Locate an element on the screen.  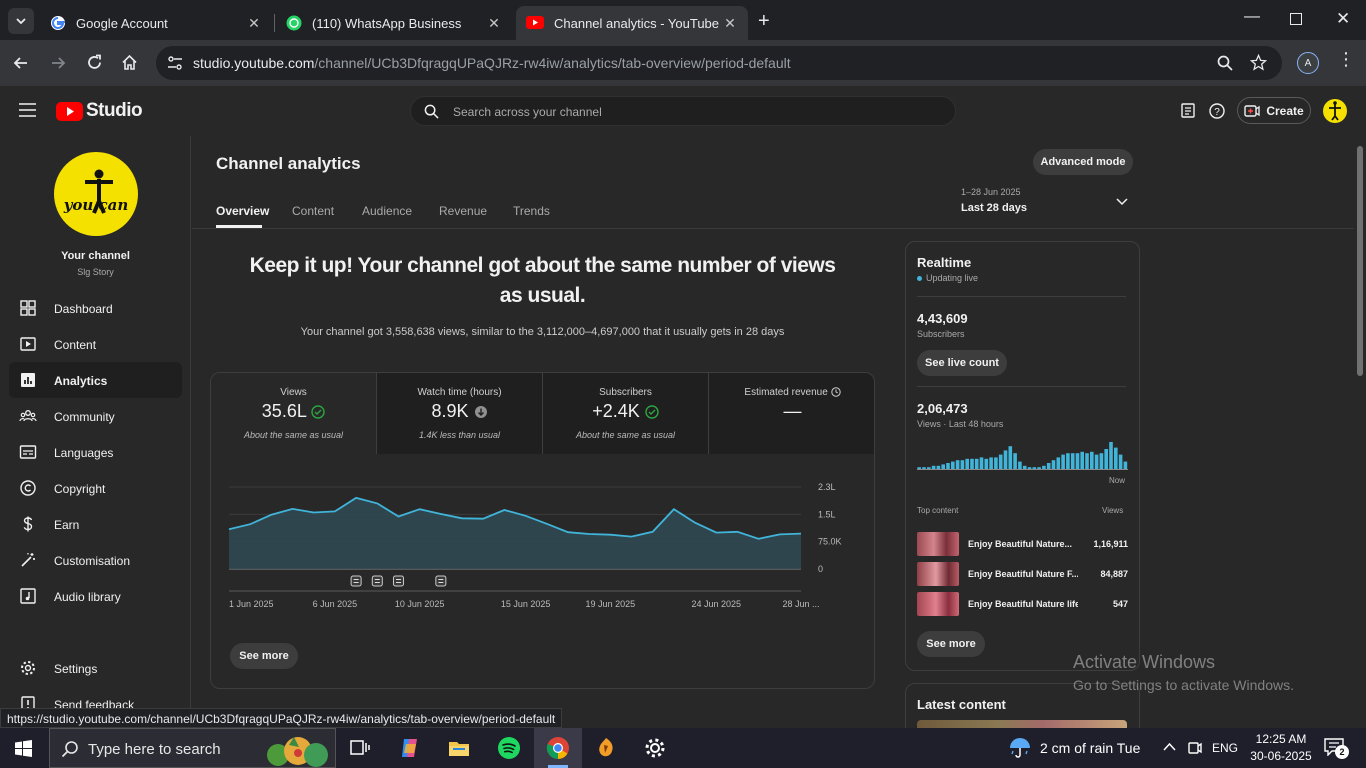
copilot-icon is located at coordinates (410, 748).